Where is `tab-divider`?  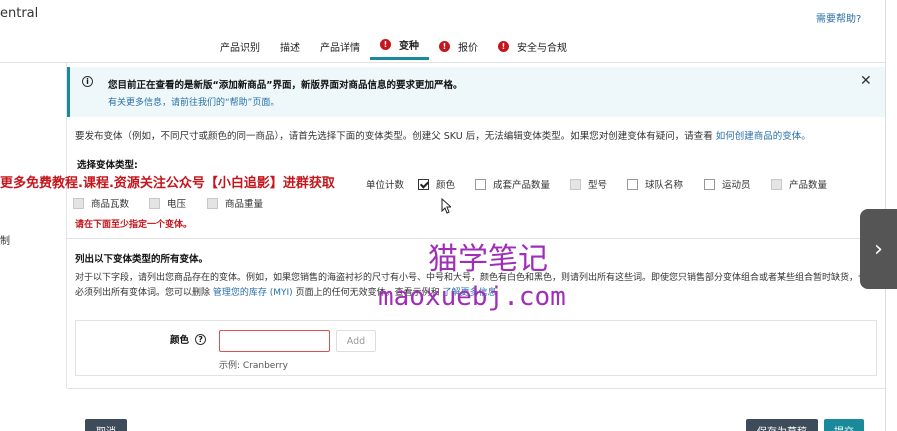
tab-divider is located at coordinates (442, 62).